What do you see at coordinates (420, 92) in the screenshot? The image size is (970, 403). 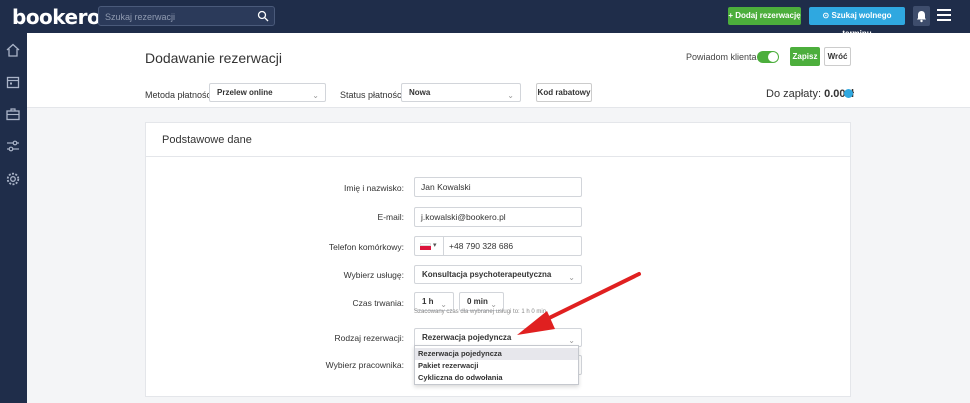 I see `payment-status-value: Nowa` at bounding box center [420, 92].